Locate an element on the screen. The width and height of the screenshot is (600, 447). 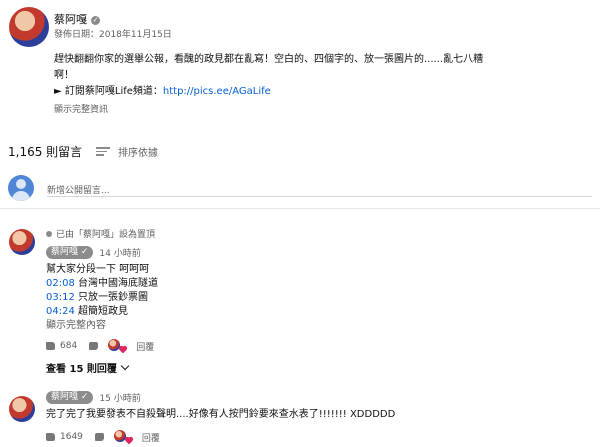
comment-time: 15 小時前 is located at coordinates (119, 397).